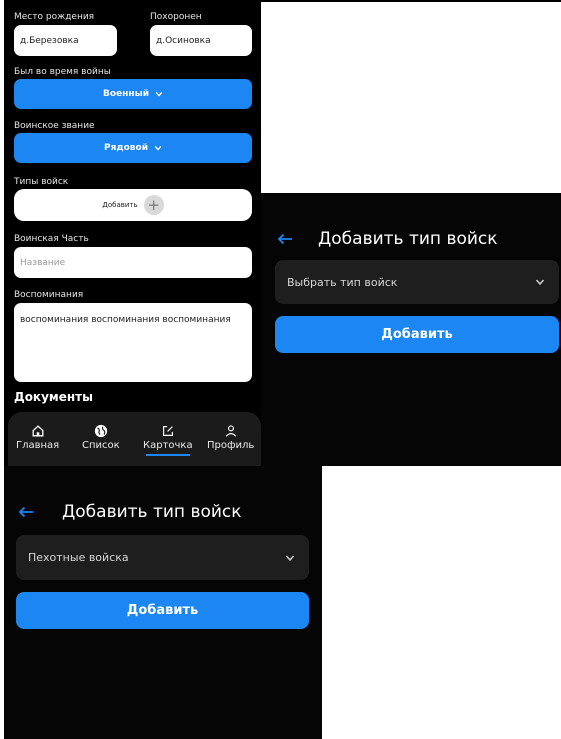  What do you see at coordinates (54, 17) in the screenshot?
I see `birthplace-label: Место рождения` at bounding box center [54, 17].